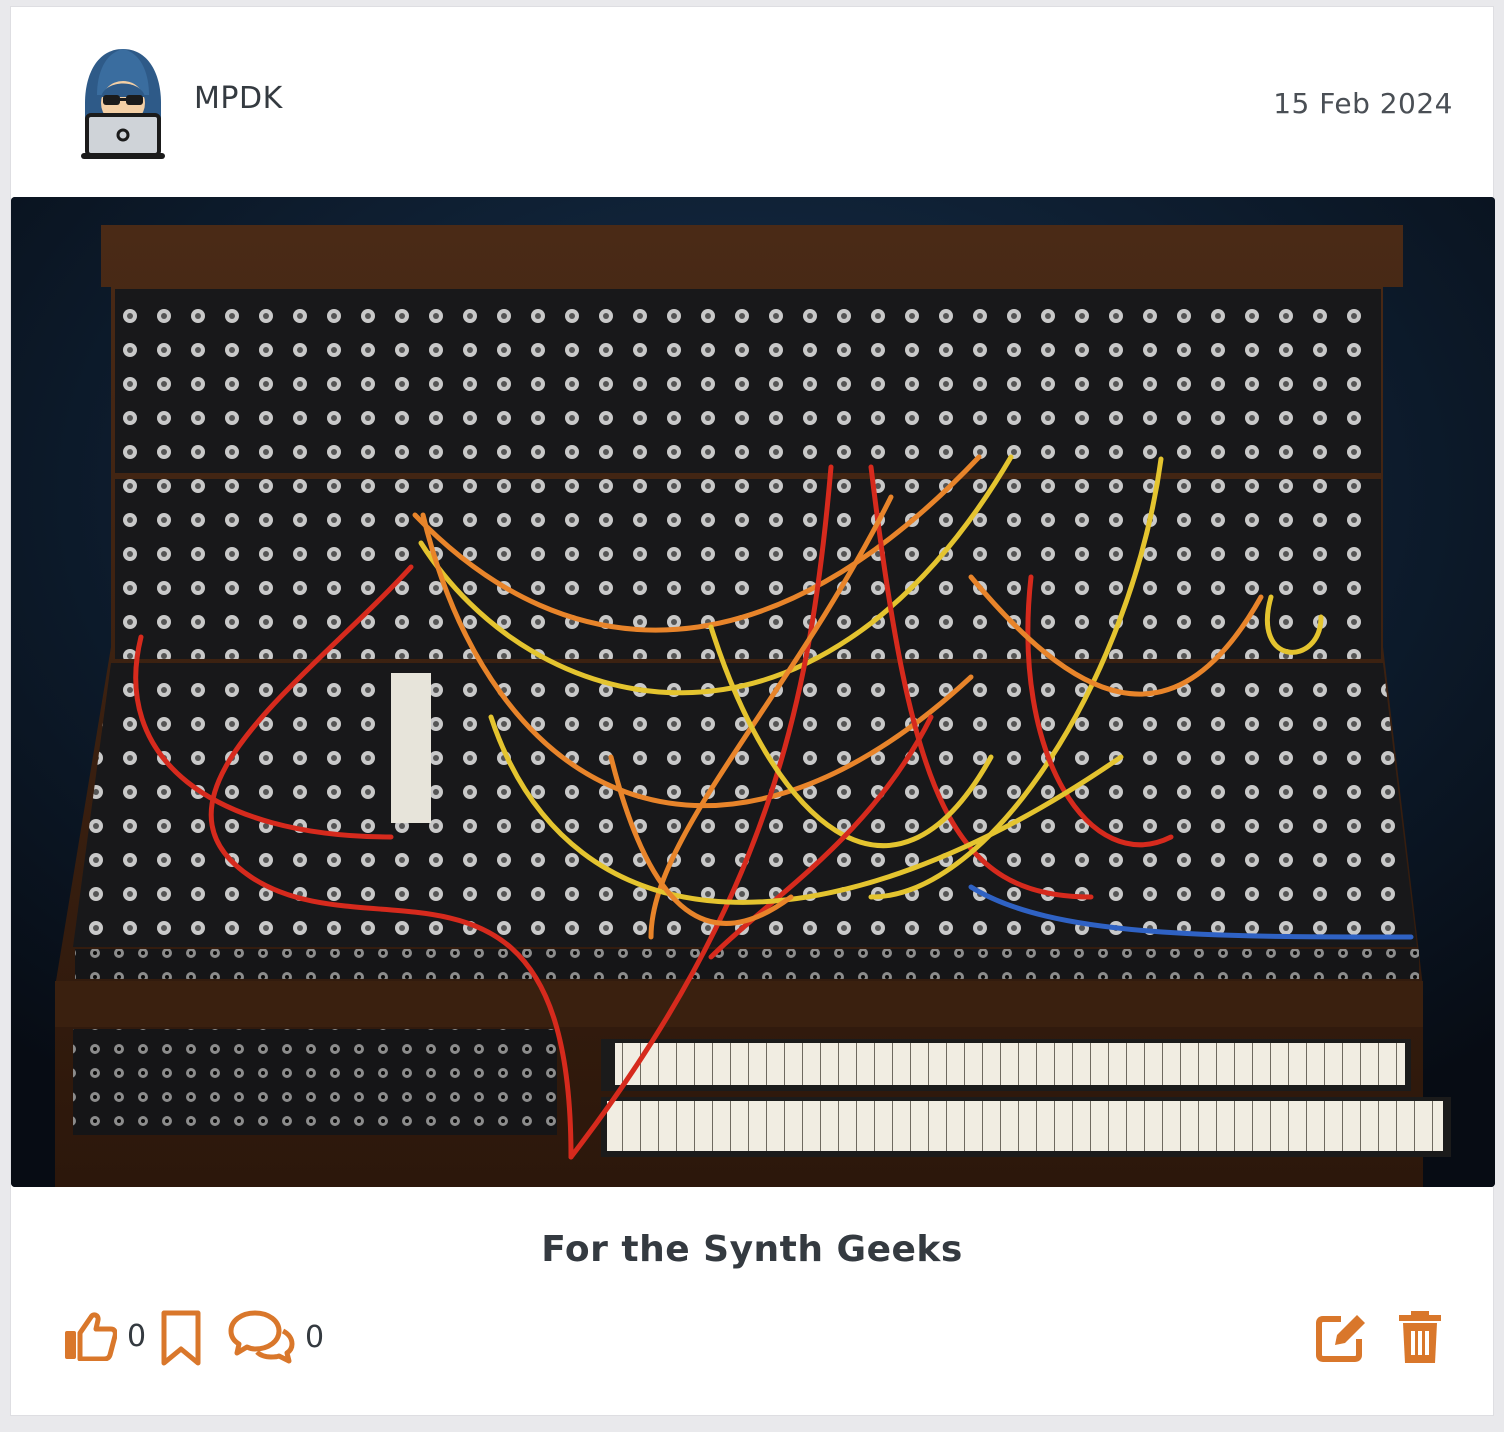 Image resolution: width=1504 pixels, height=1432 pixels. I want to click on edit-icon, so click(1341, 1336).